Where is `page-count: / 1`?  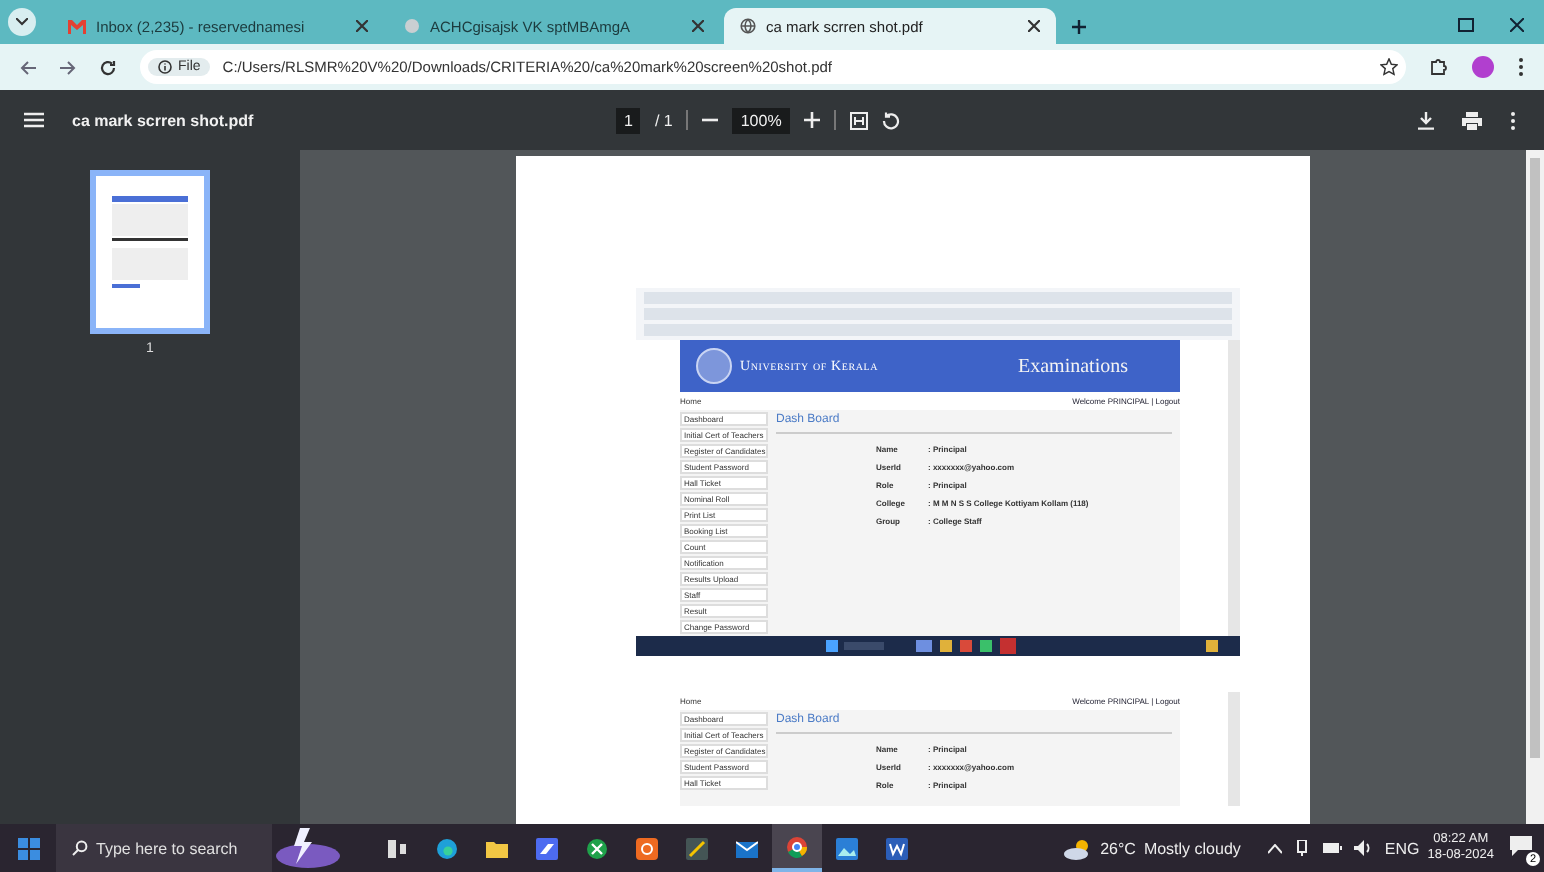 page-count: / 1 is located at coordinates (663, 120).